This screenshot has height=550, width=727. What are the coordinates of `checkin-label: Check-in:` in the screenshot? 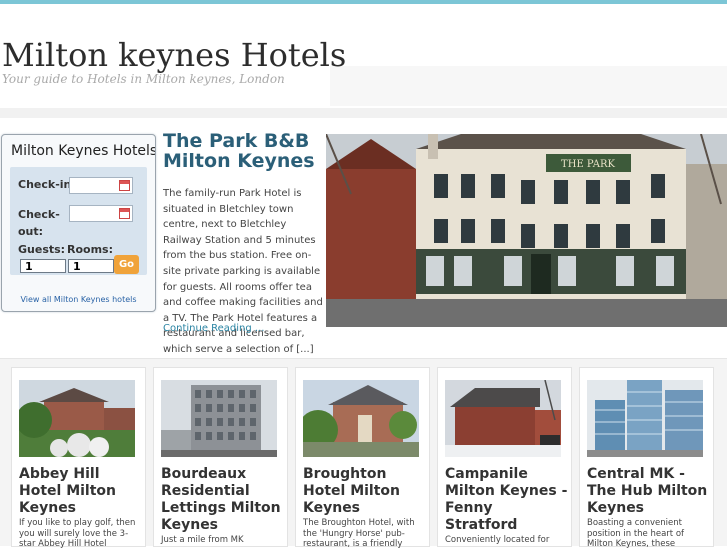 It's located at (47, 184).